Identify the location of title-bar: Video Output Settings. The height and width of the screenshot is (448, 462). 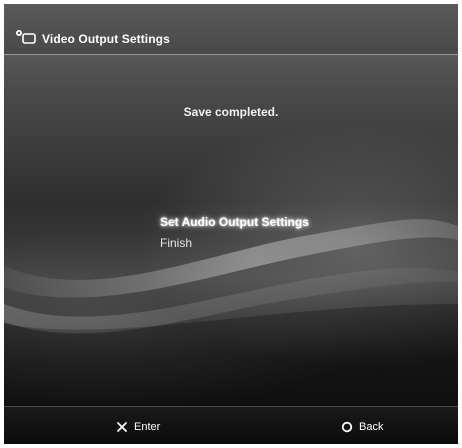
(231, 29).